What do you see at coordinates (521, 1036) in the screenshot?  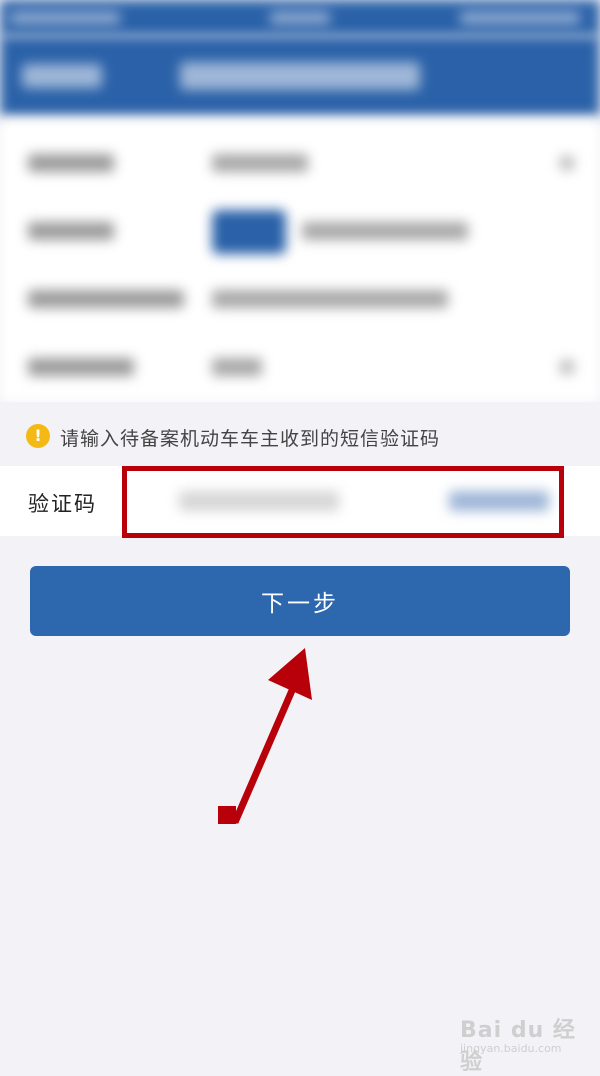 I see `baidu-jingyan-watermark: Bai du 经验 jingyan.baidu.com` at bounding box center [521, 1036].